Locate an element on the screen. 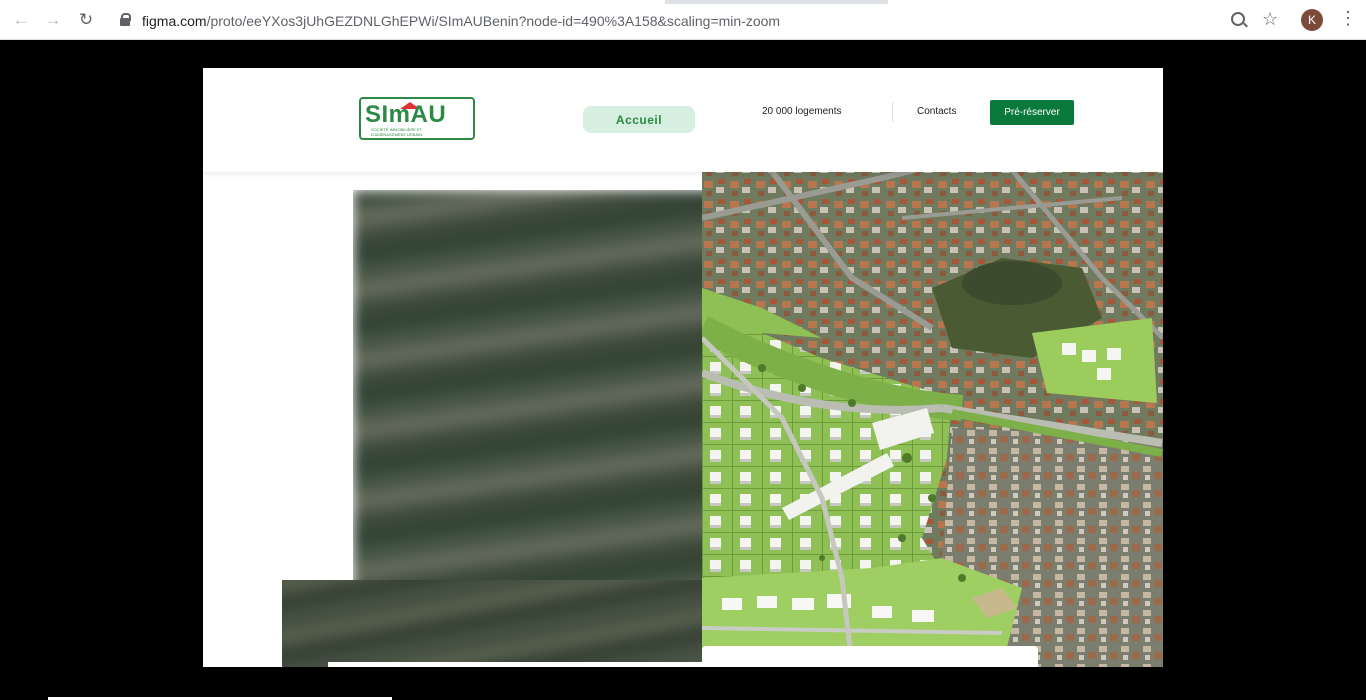 The height and width of the screenshot is (700, 1366). profile-avatar: K is located at coordinates (1312, 20).